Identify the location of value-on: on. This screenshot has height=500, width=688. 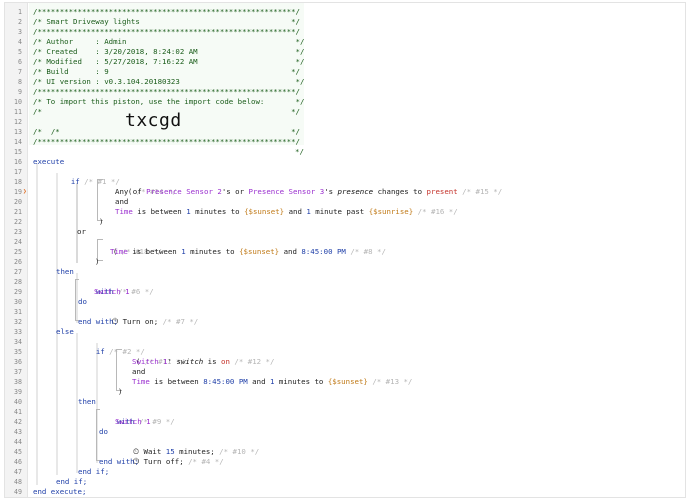
(225, 361).